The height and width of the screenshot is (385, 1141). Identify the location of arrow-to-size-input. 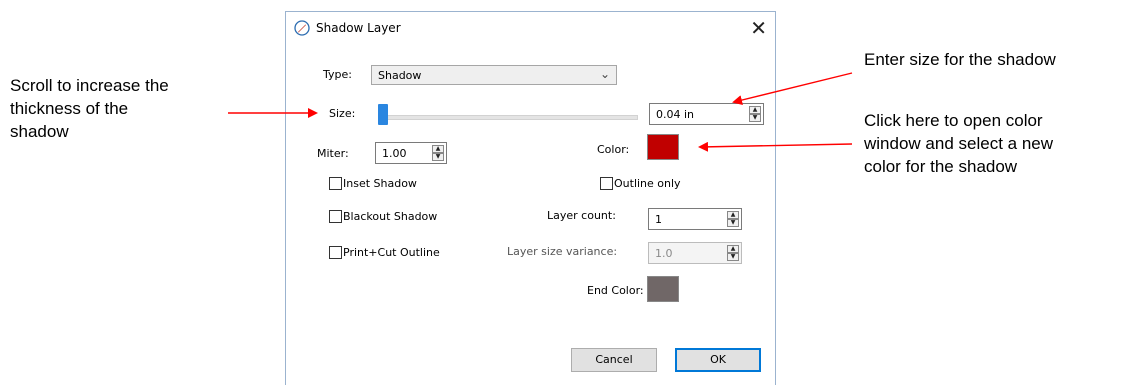
(792, 88).